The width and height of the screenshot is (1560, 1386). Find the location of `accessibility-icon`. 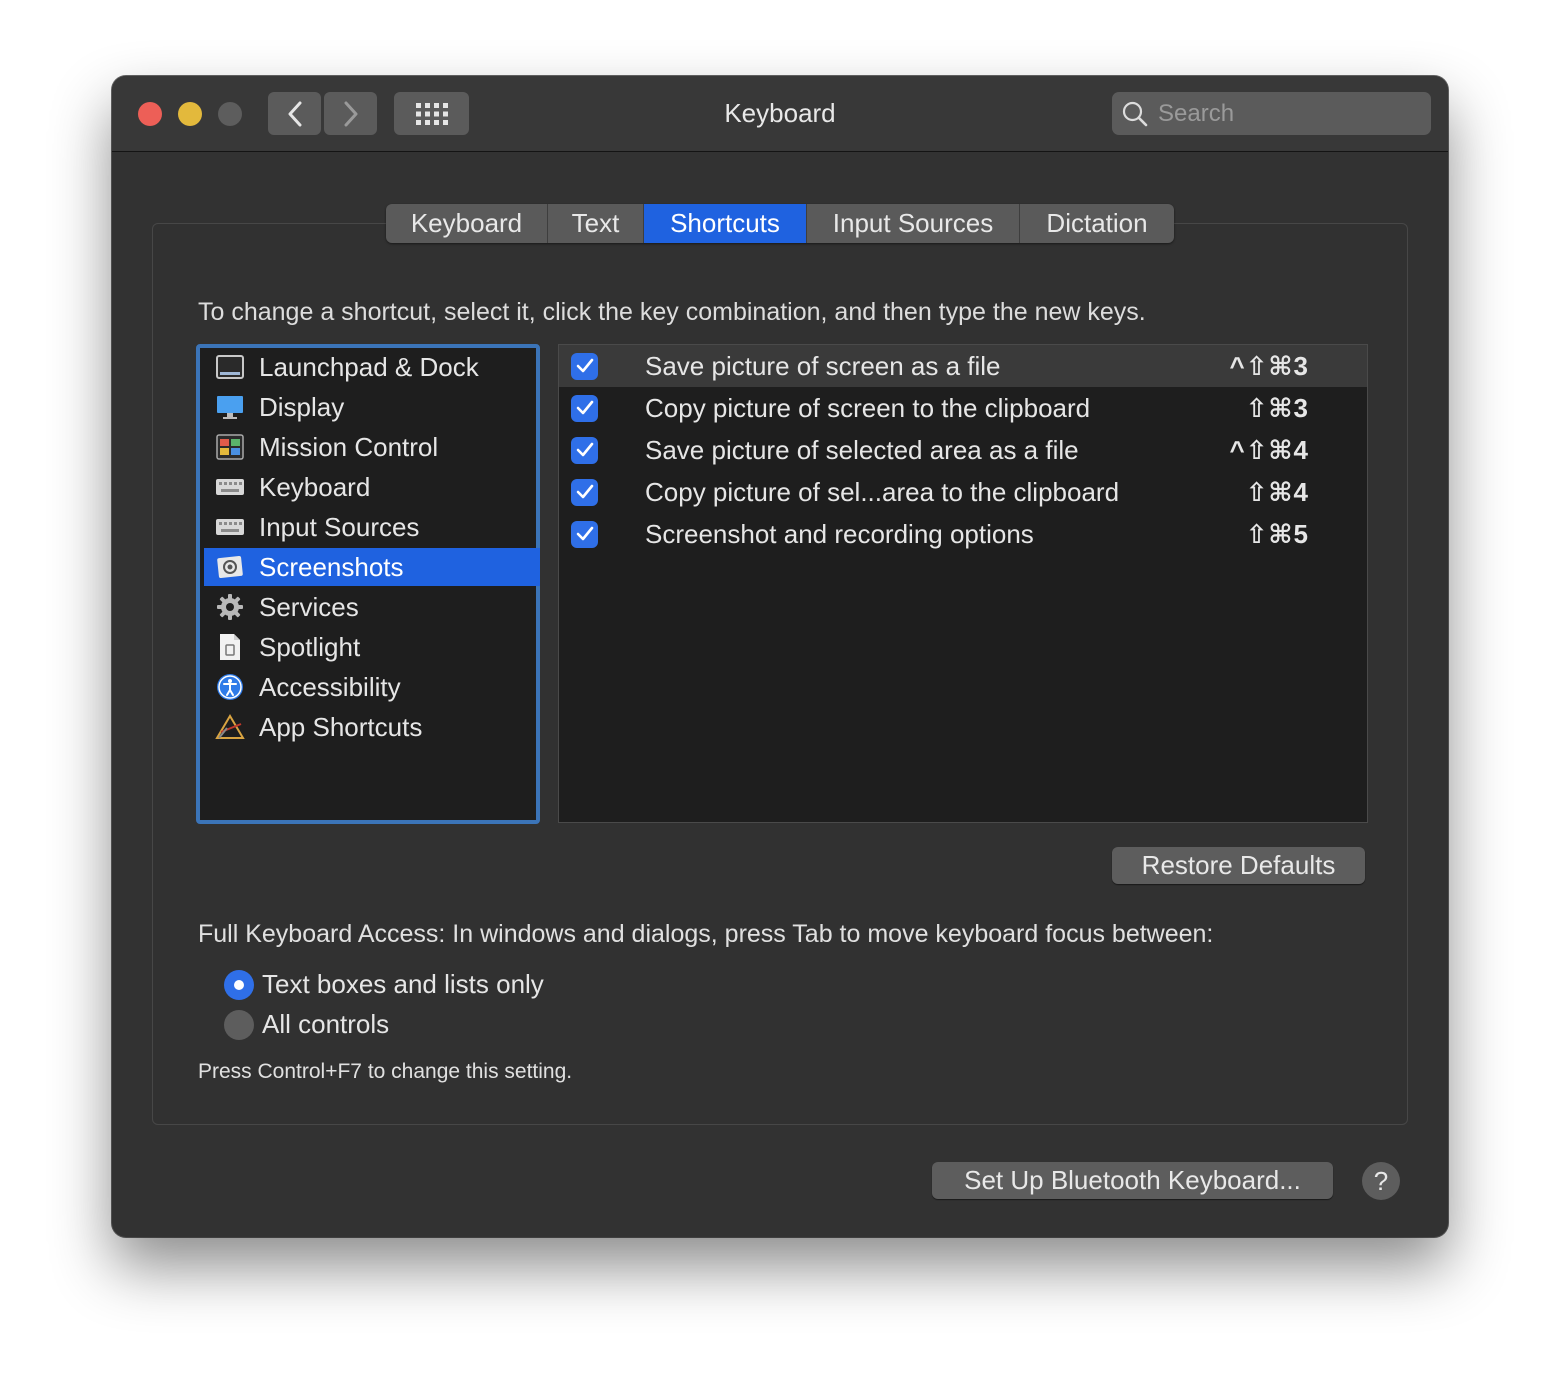

accessibility-icon is located at coordinates (230, 687).